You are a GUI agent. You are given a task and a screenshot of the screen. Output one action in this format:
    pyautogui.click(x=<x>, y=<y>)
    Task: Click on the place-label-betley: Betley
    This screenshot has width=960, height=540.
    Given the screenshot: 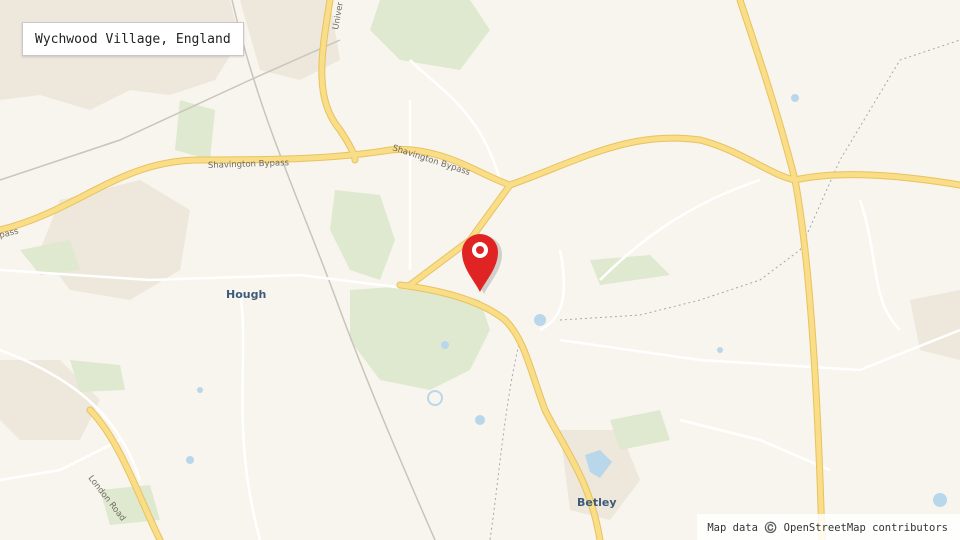 What is the action you would take?
    pyautogui.click(x=597, y=502)
    